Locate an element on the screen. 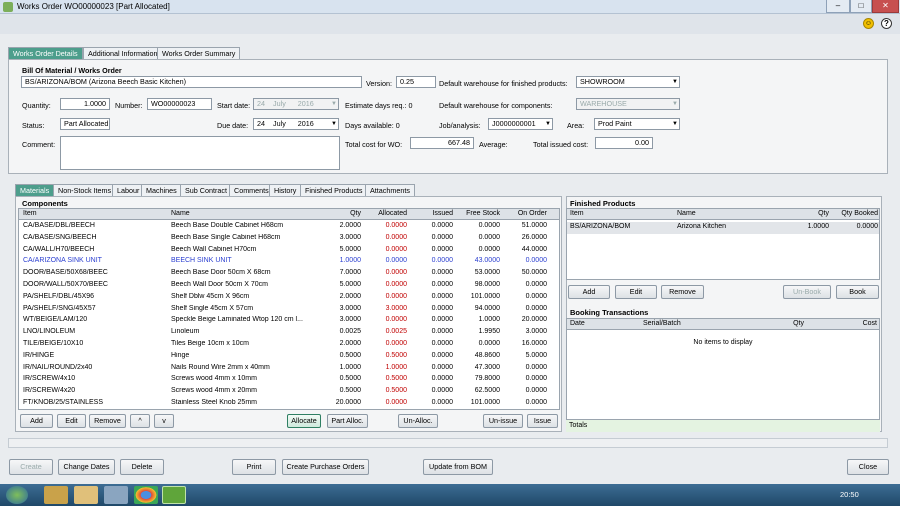  col-name: Name is located at coordinates (180, 213).